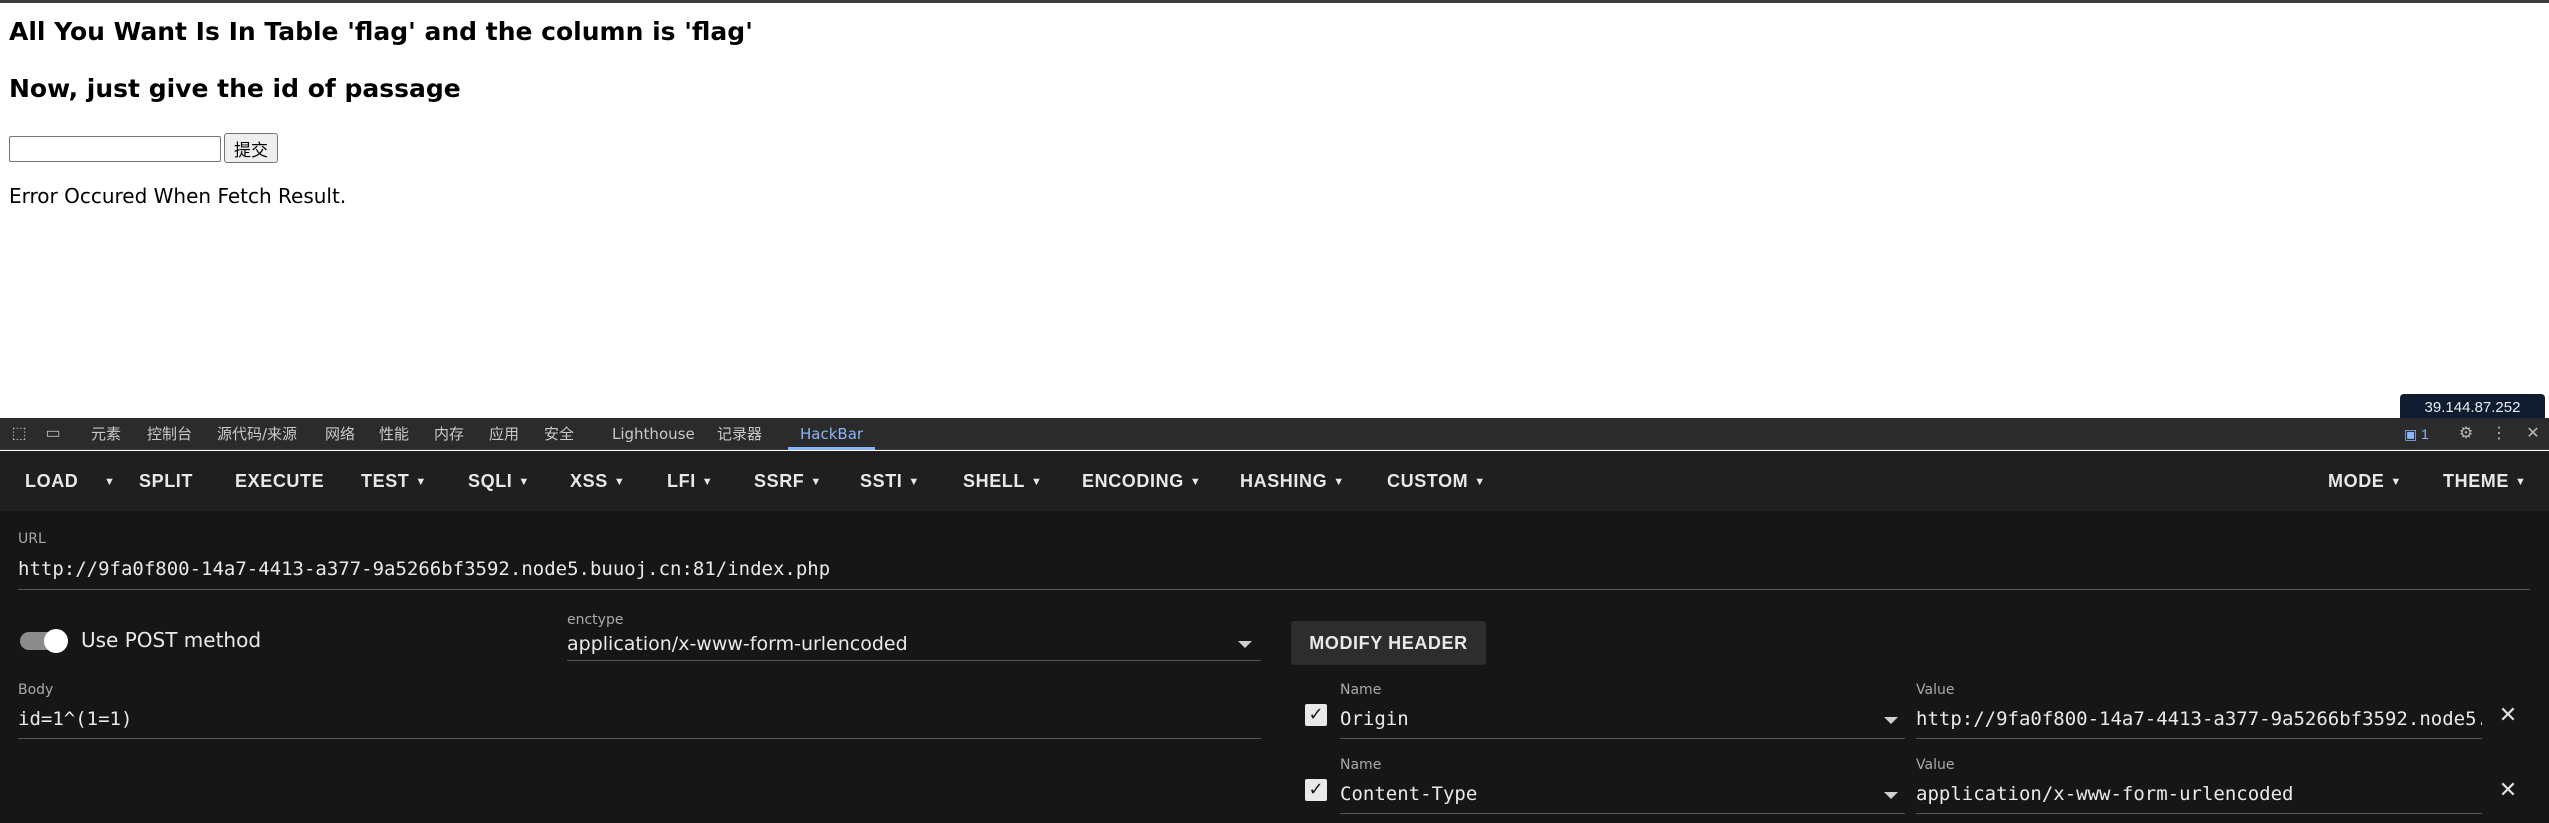 Image resolution: width=2549 pixels, height=823 pixels. Describe the element at coordinates (178, 196) in the screenshot. I see `error-message: Error Occured When Fetch Result.` at that location.